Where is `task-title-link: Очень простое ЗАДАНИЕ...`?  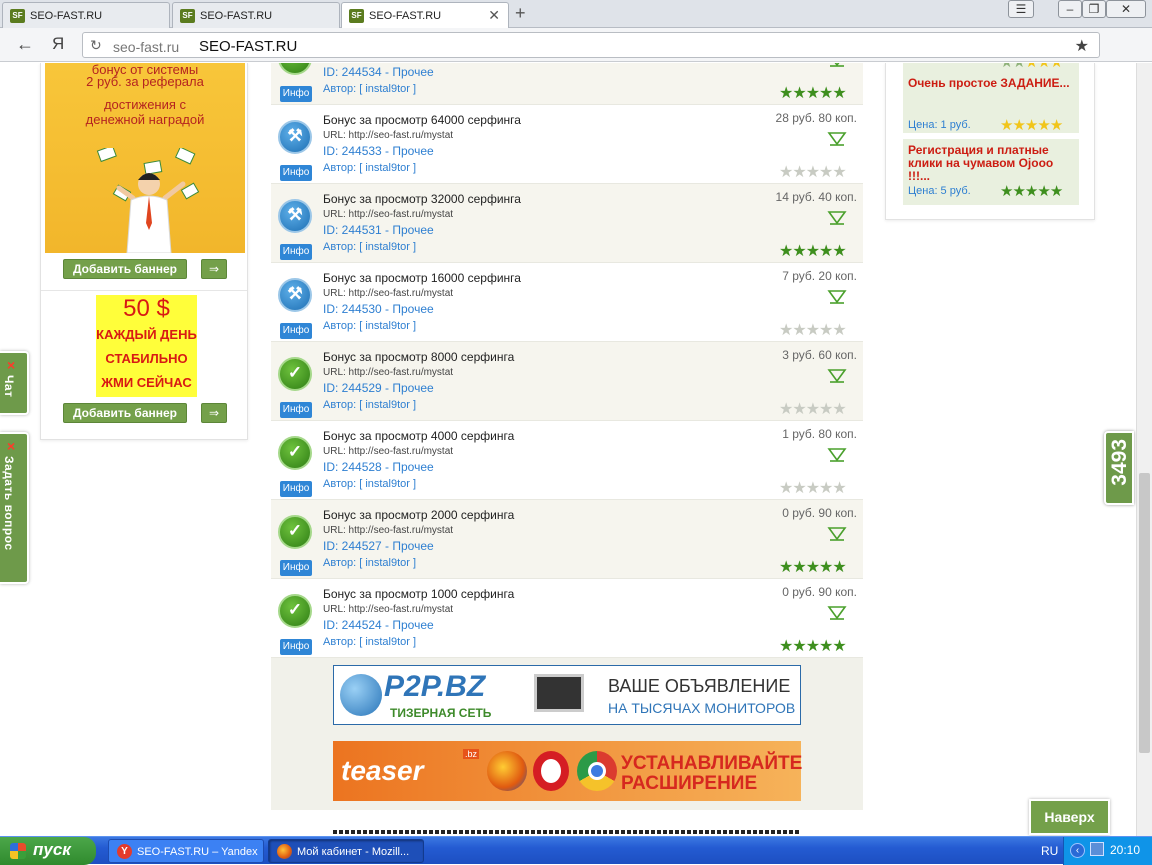
task-title-link: Очень простое ЗАДАНИЕ... is located at coordinates (993, 83).